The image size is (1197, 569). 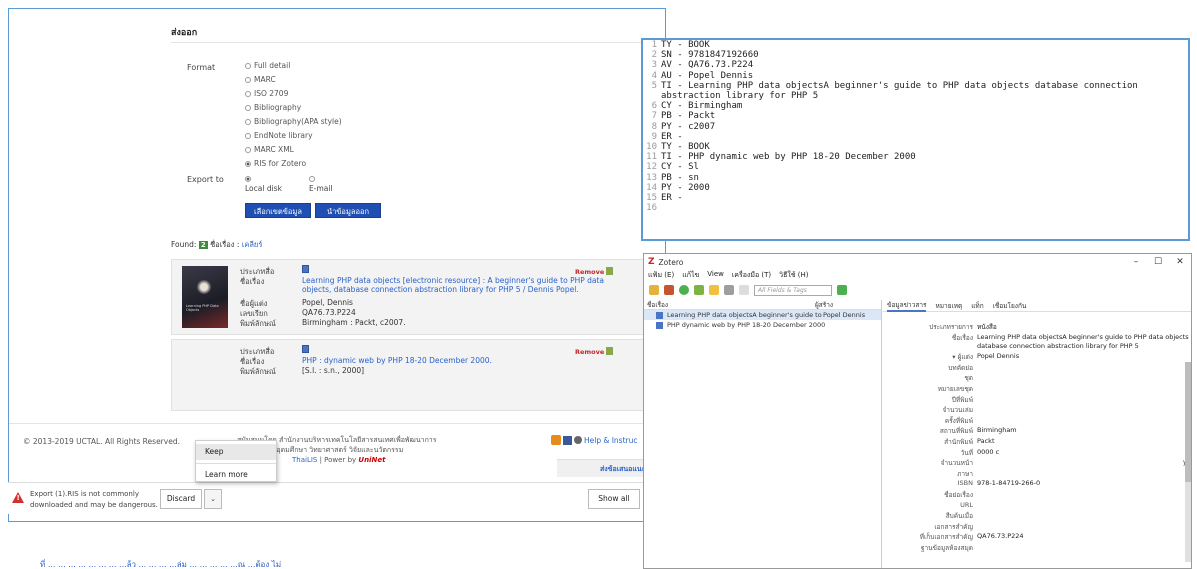 I want to click on minimize-icon: –, so click(x=1136, y=262).